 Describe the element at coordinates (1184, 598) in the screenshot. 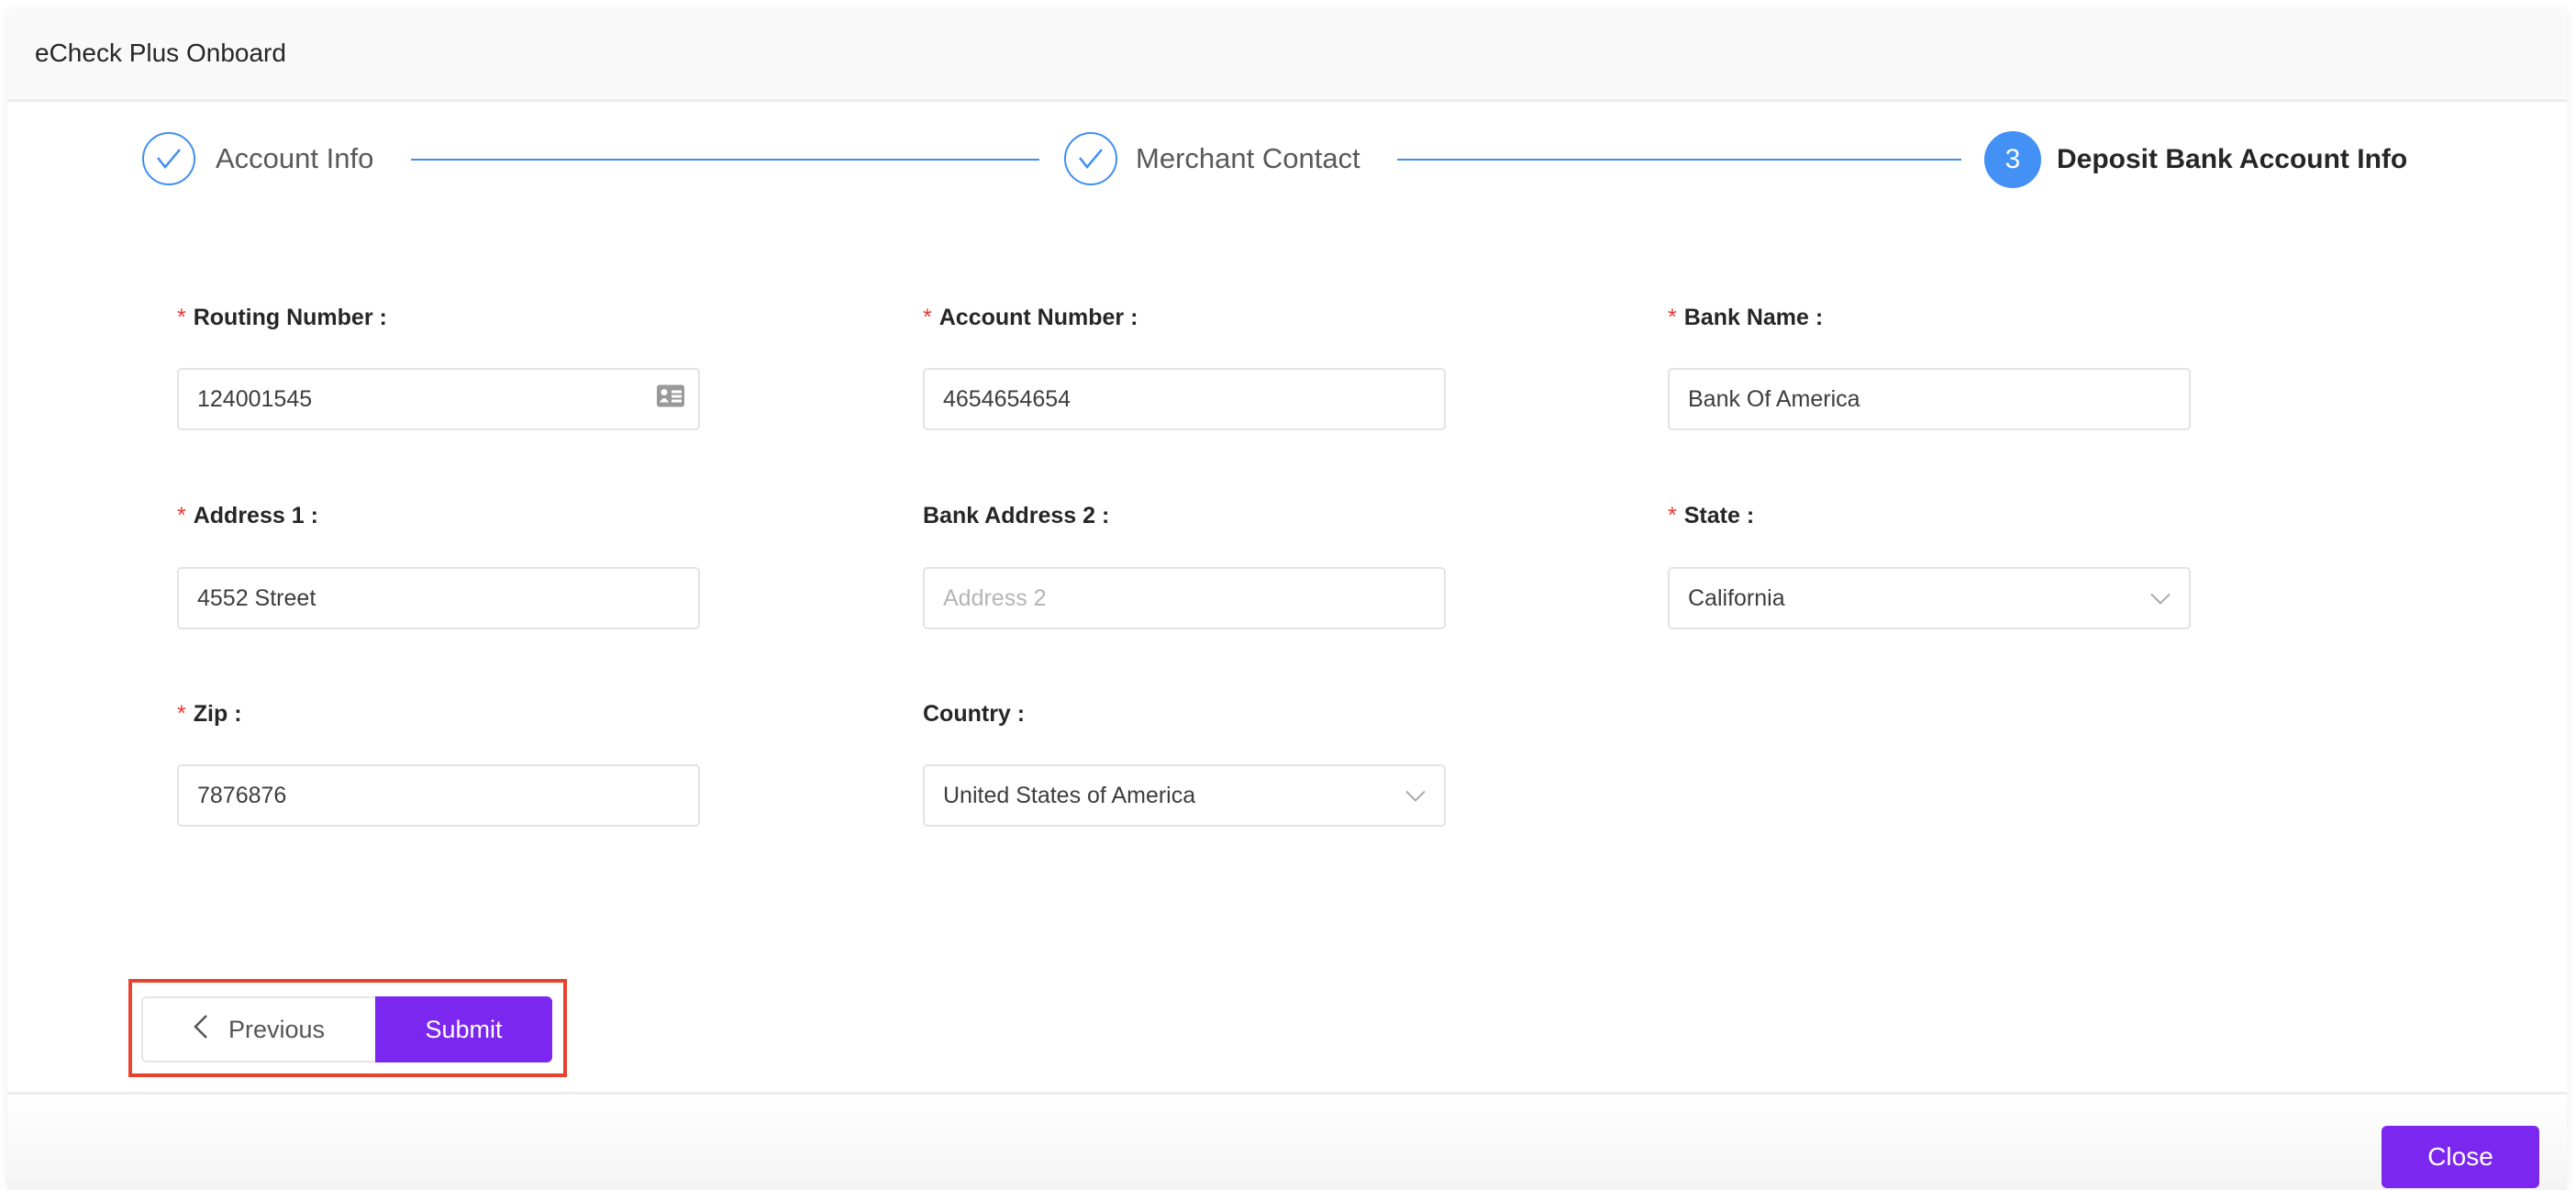

I see `address2-input: Address 2` at that location.